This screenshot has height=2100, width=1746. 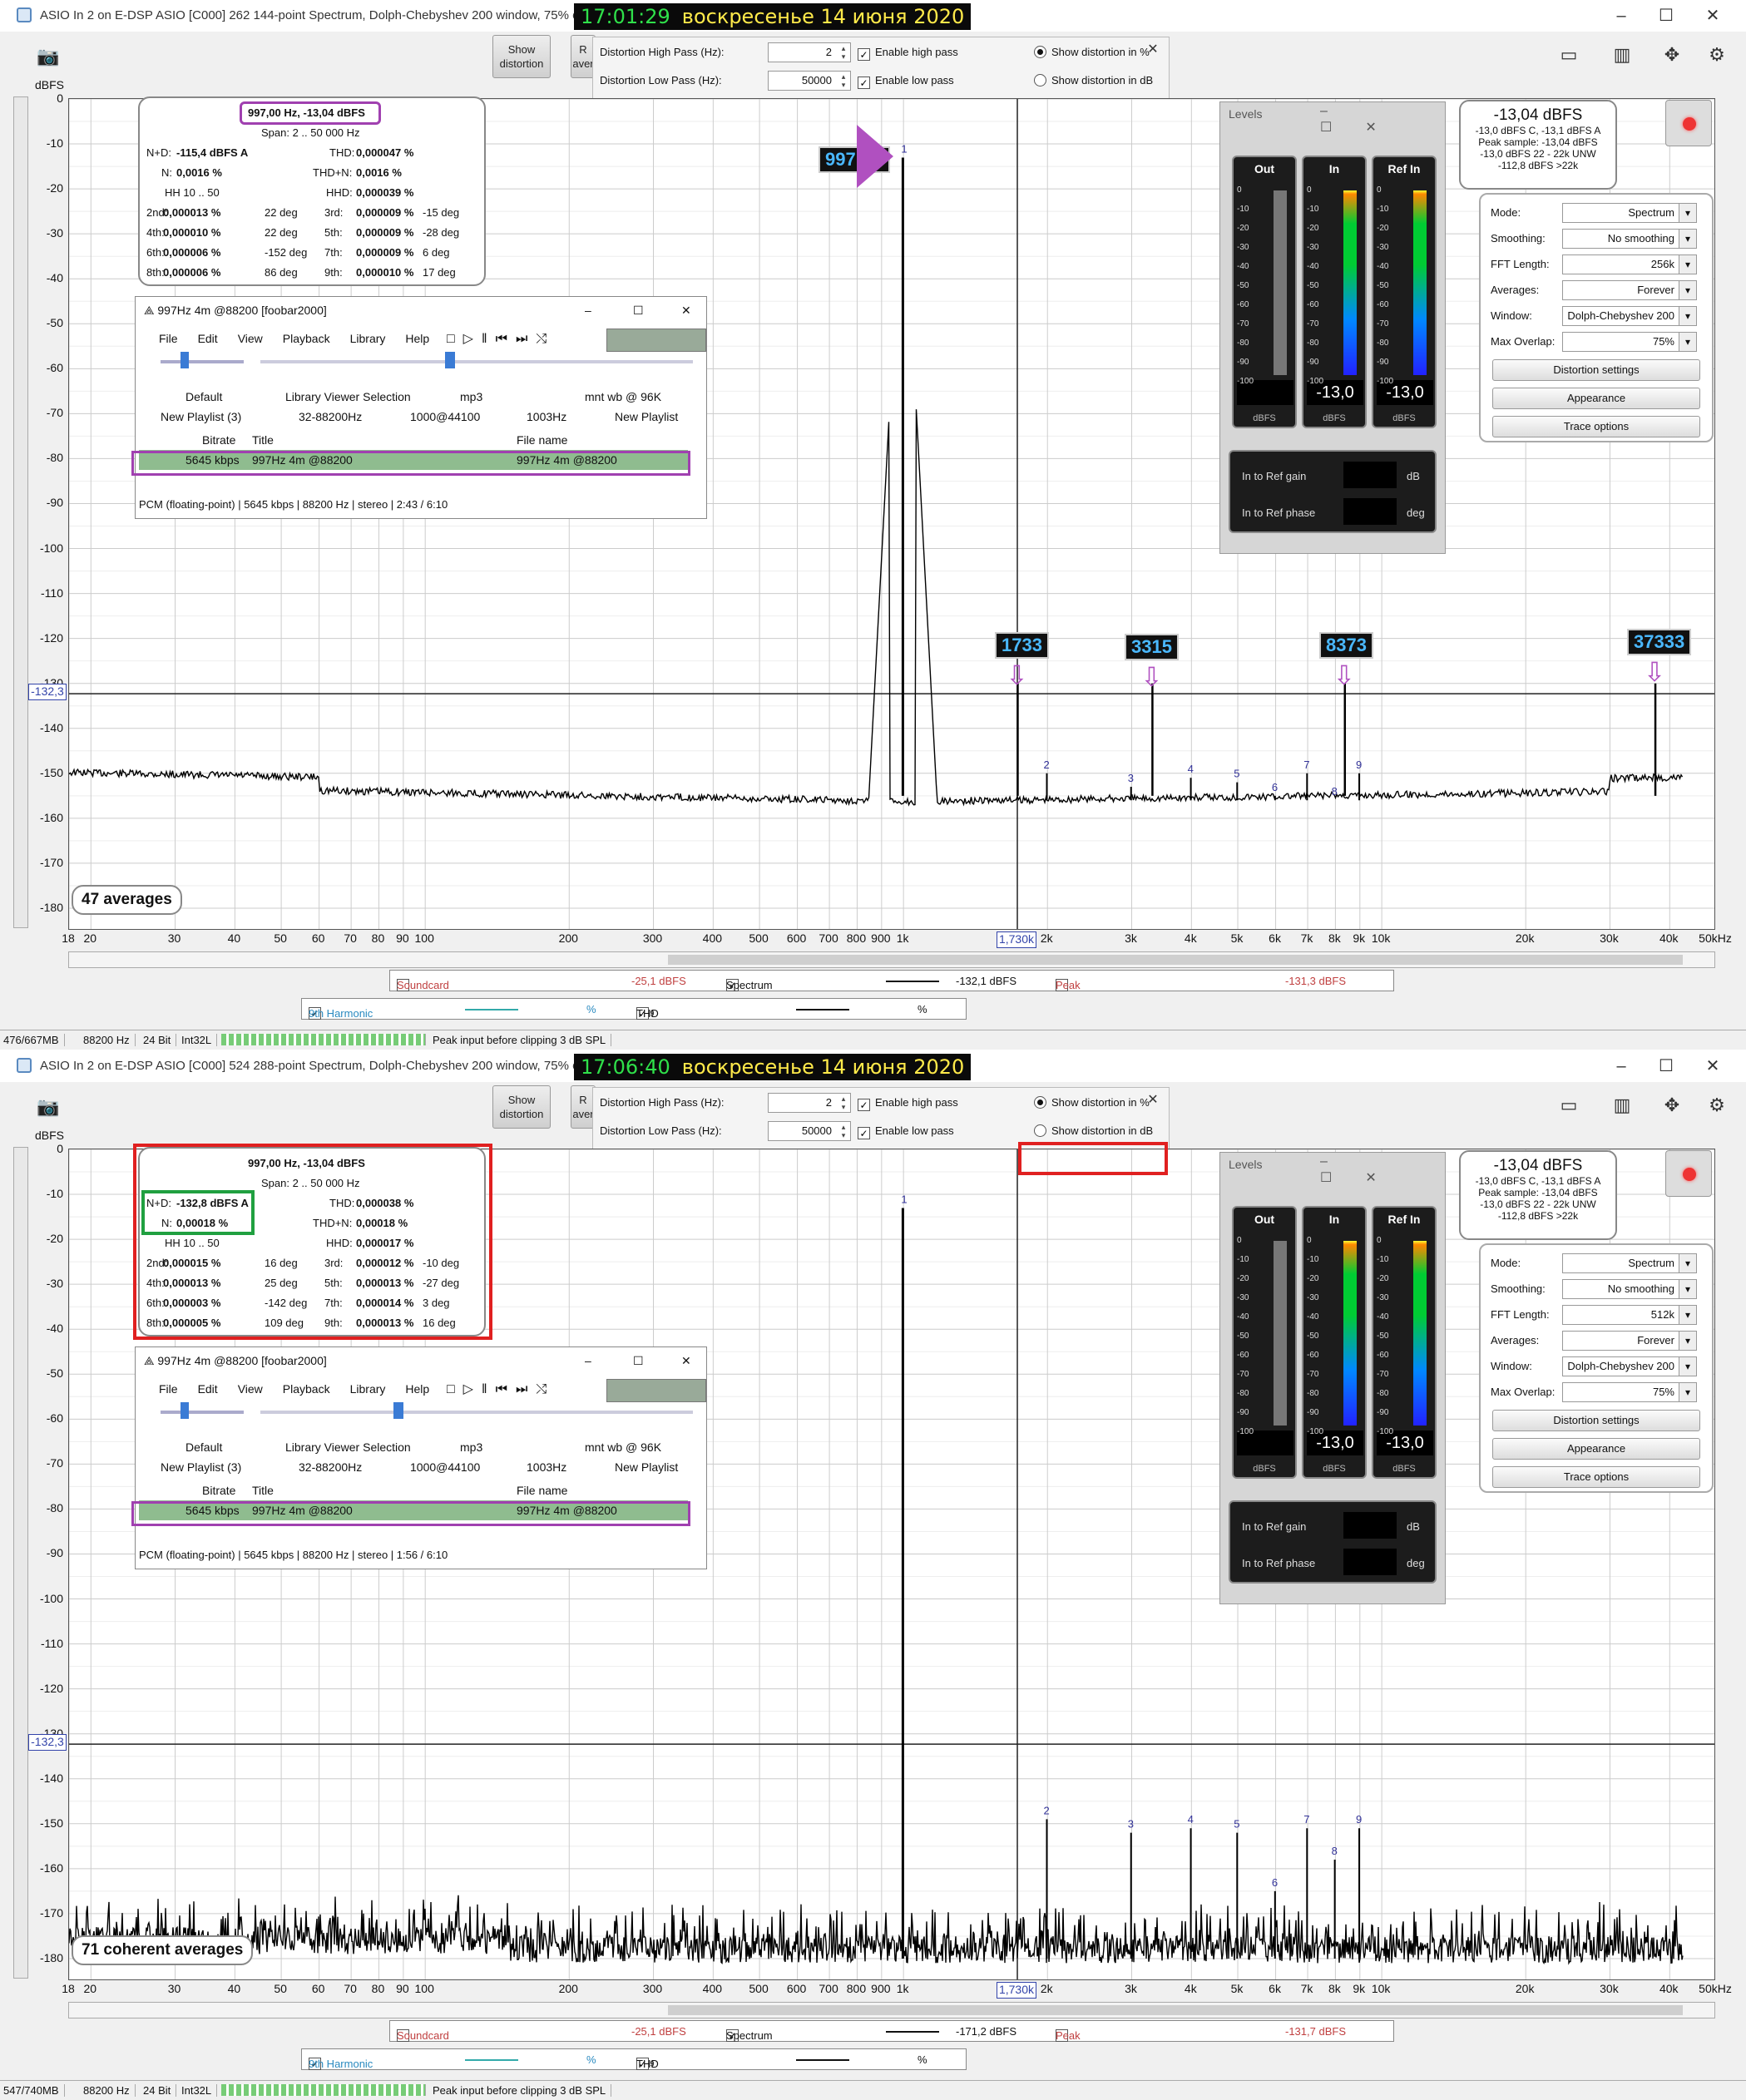 What do you see at coordinates (1629, 1315) in the screenshot?
I see `fft-length-select: 512k` at bounding box center [1629, 1315].